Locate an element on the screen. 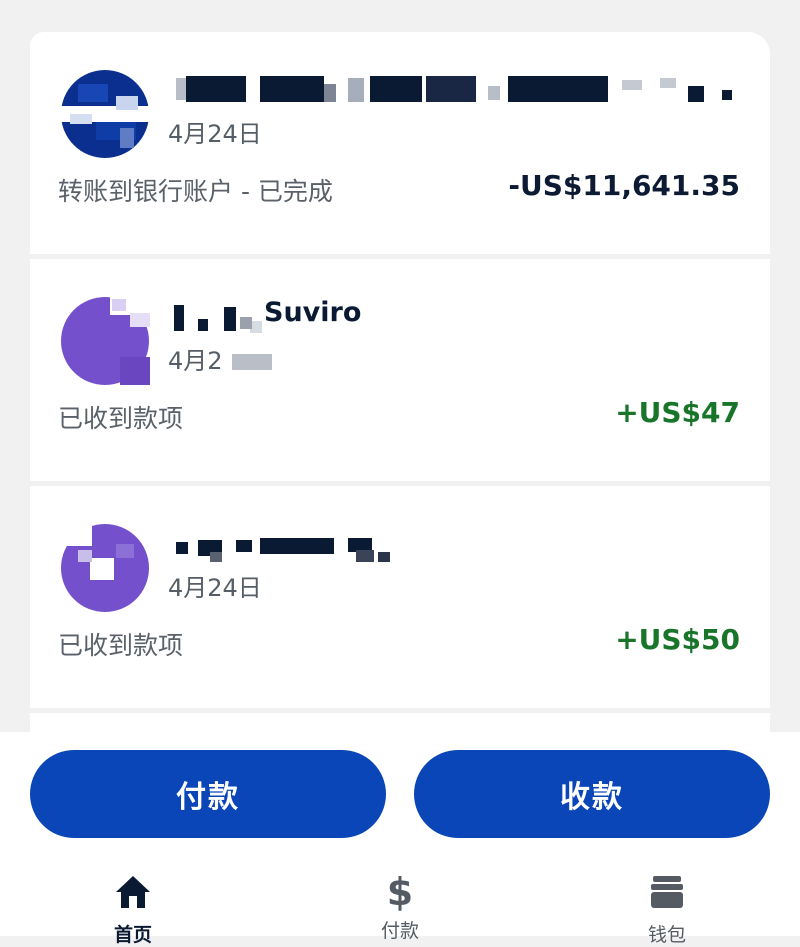  transaction-amount: +US$50 is located at coordinates (677, 639).